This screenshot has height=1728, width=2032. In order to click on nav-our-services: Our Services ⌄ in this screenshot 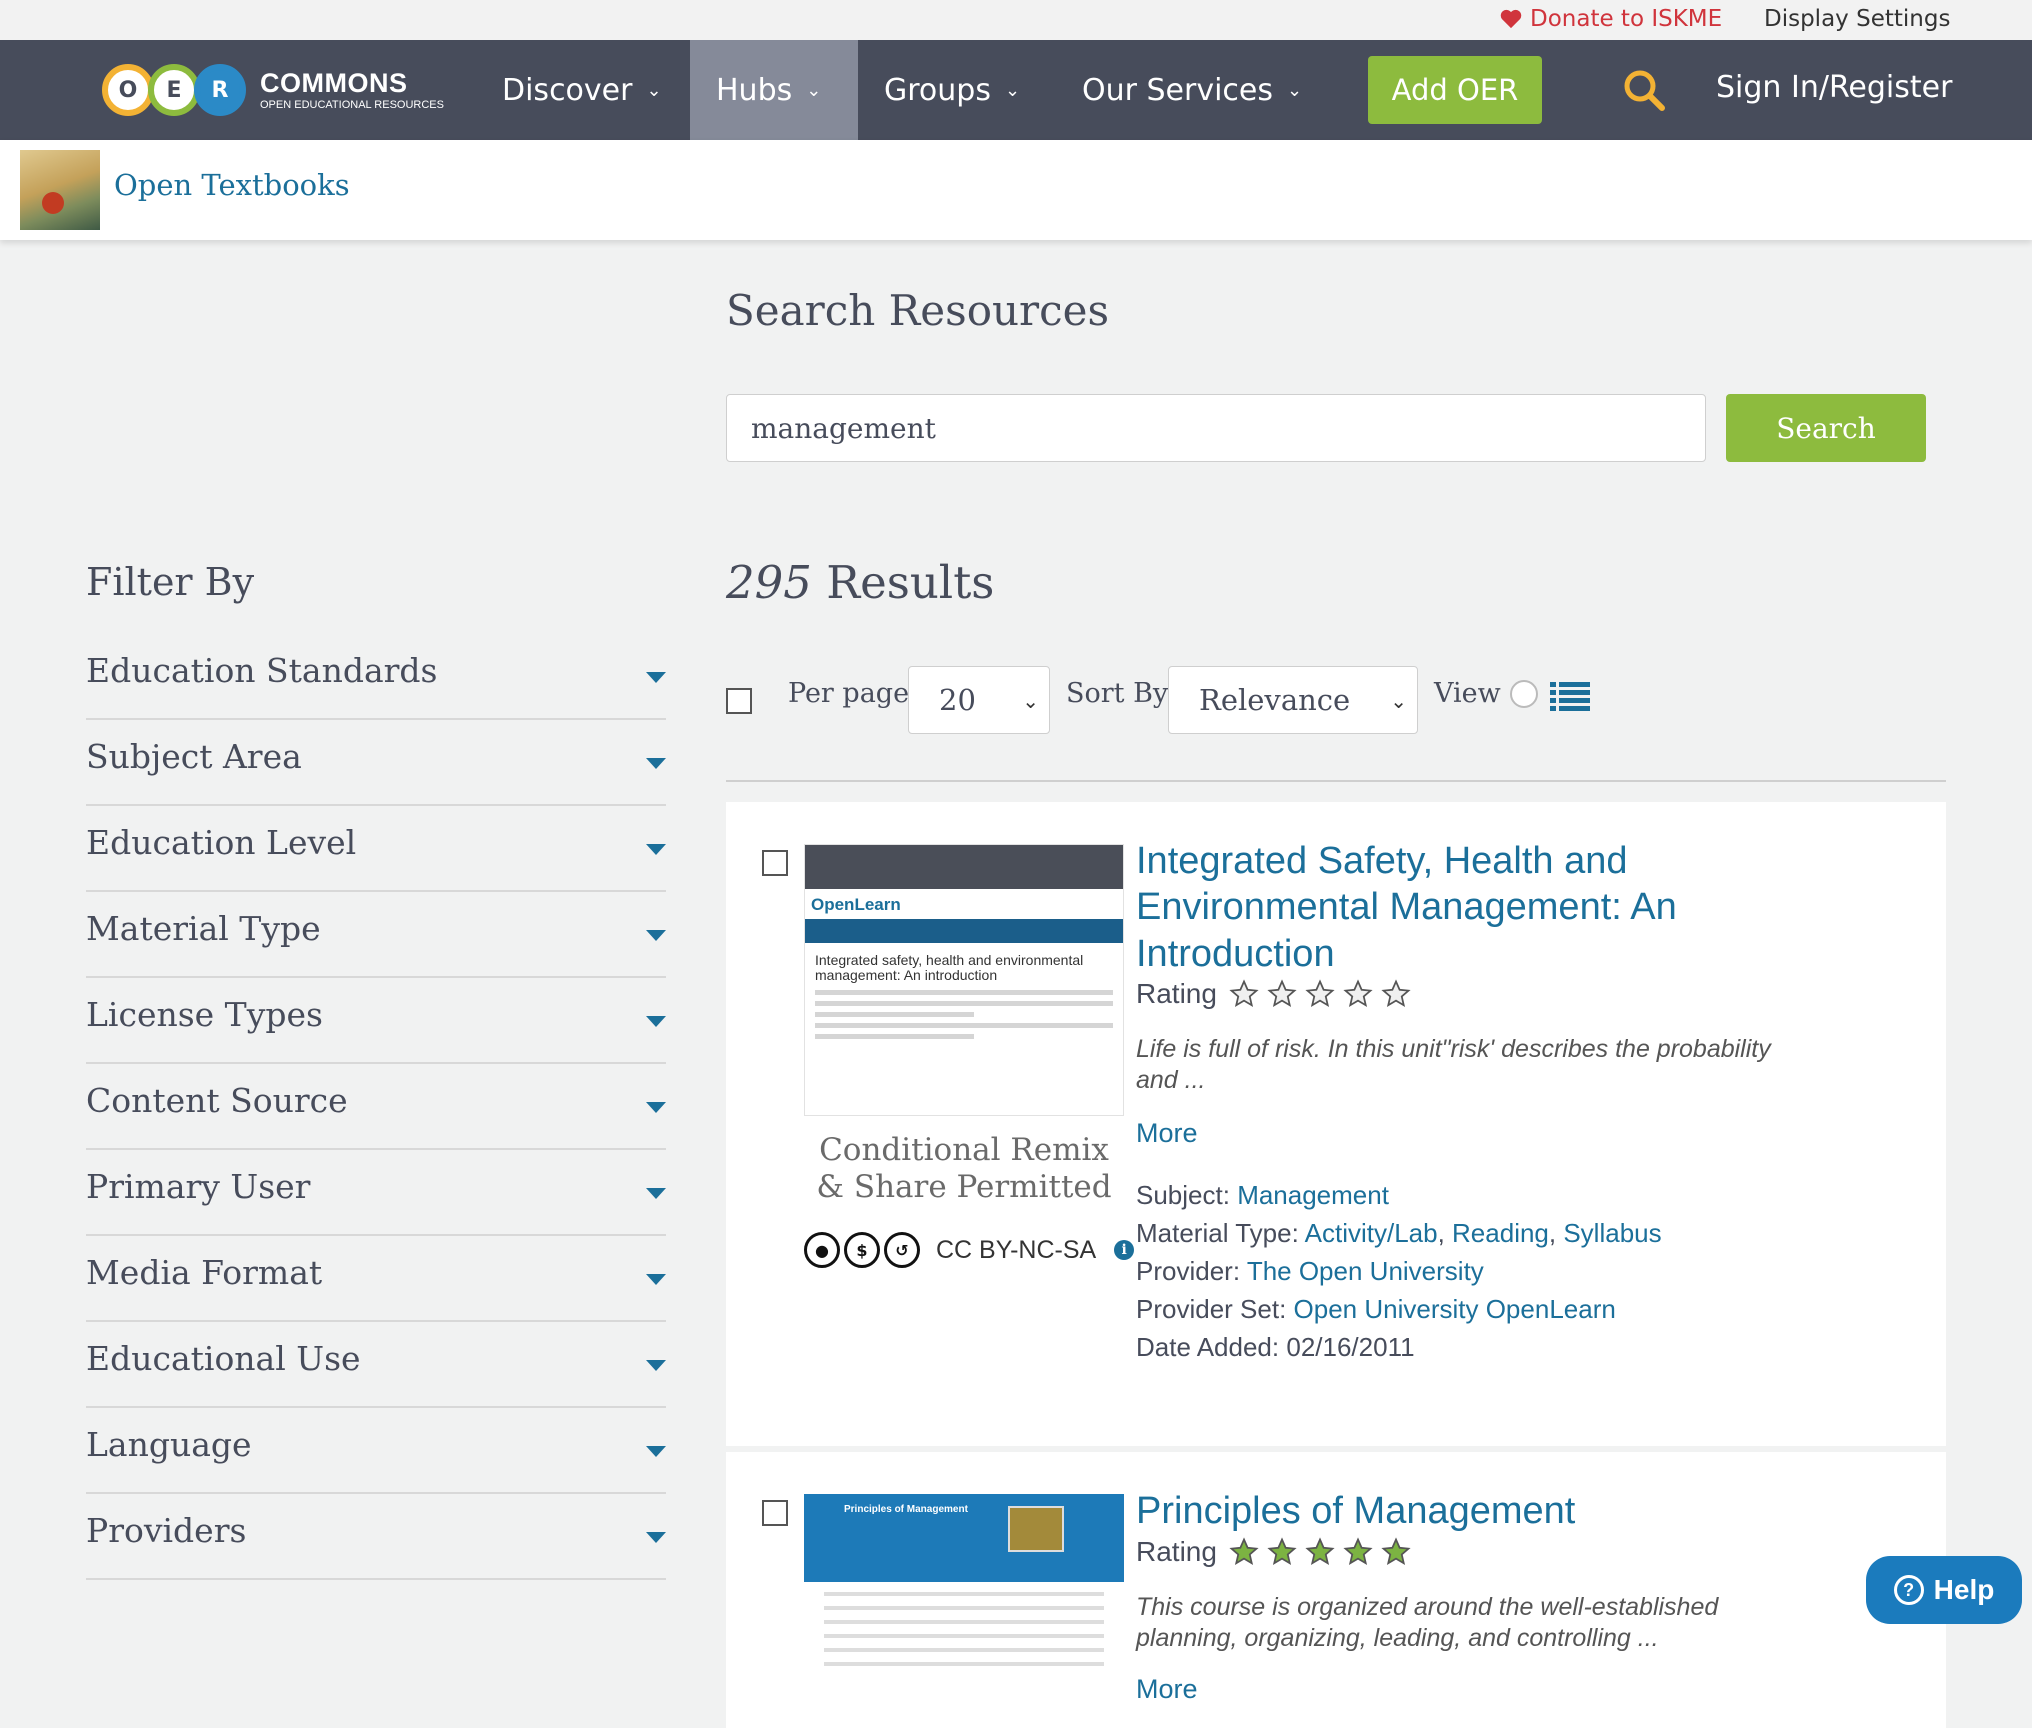, I will do `click(1192, 90)`.